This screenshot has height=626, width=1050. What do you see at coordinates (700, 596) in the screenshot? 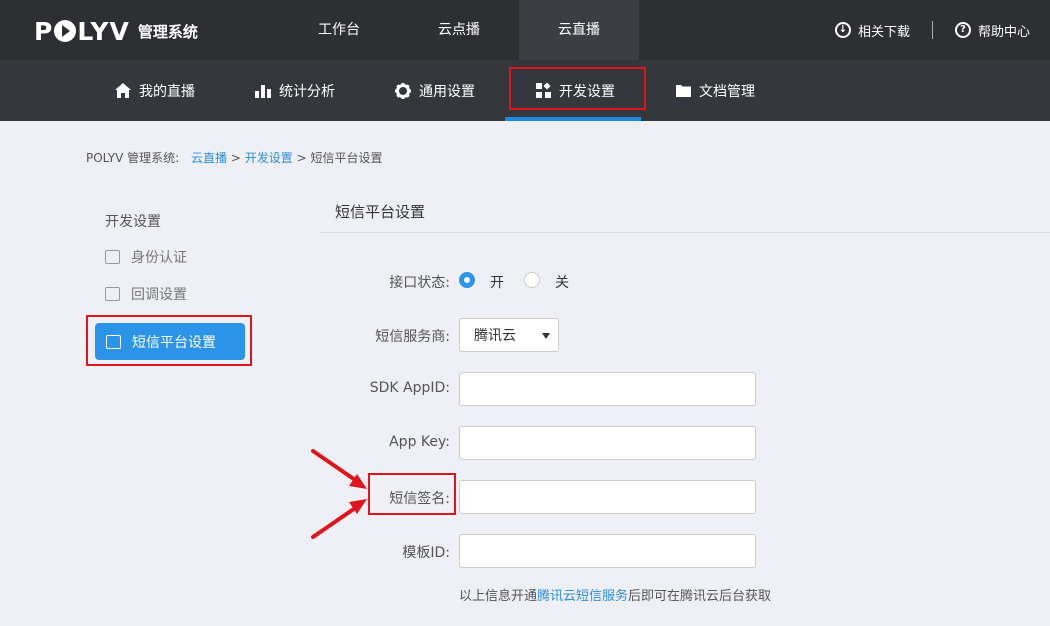
I see `note-text: 后即可在腾讯云后台获取` at bounding box center [700, 596].